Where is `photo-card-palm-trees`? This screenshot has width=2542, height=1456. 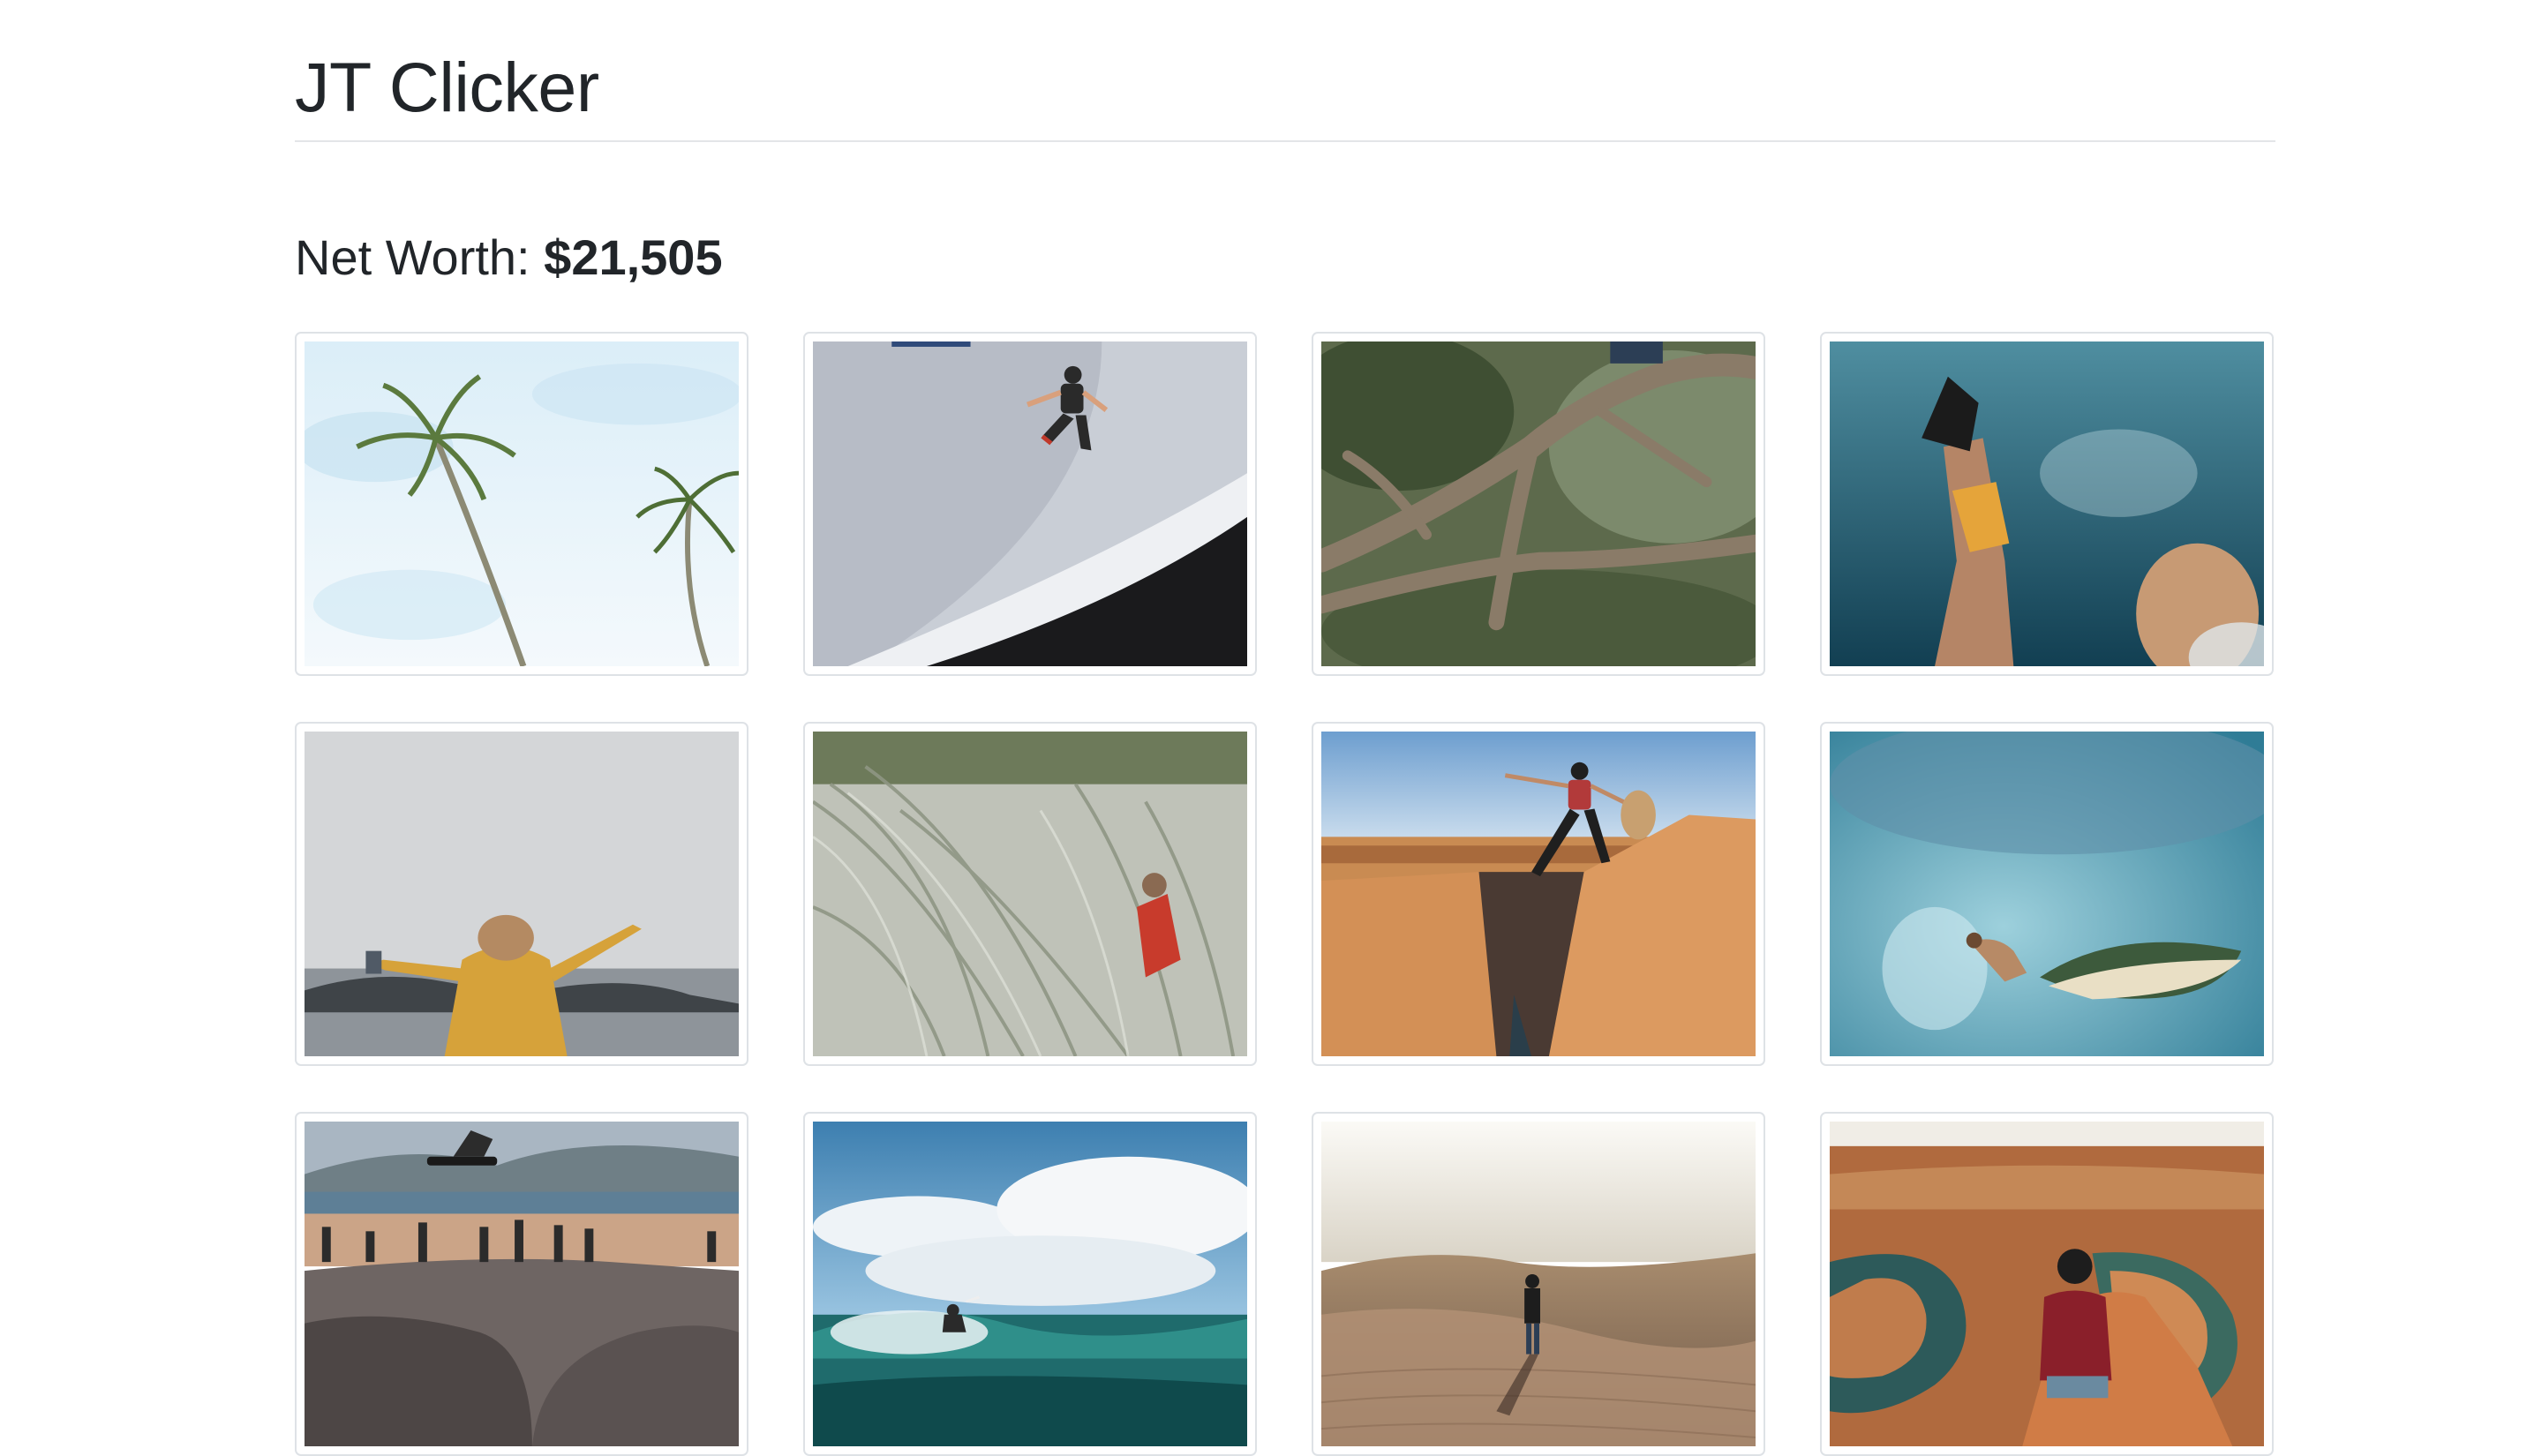
photo-card-palm-trees is located at coordinates (521, 504).